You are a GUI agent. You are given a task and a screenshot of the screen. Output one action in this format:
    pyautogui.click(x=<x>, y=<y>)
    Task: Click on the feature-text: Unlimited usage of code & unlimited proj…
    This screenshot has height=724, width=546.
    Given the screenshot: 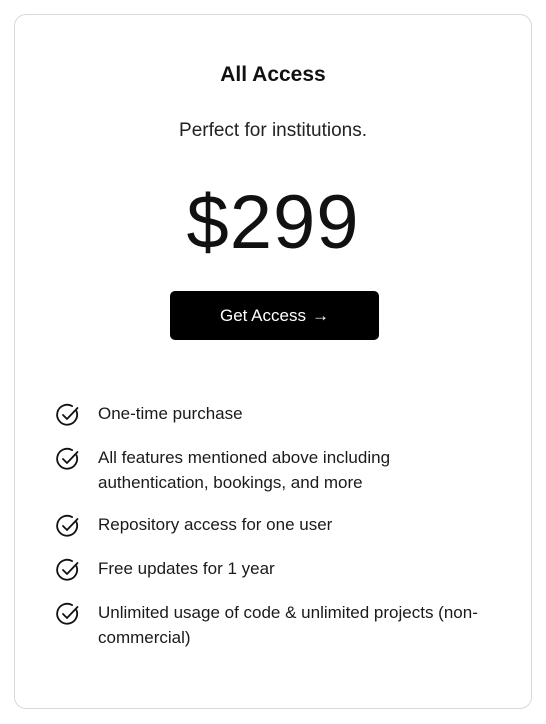 What is the action you would take?
    pyautogui.click(x=288, y=625)
    